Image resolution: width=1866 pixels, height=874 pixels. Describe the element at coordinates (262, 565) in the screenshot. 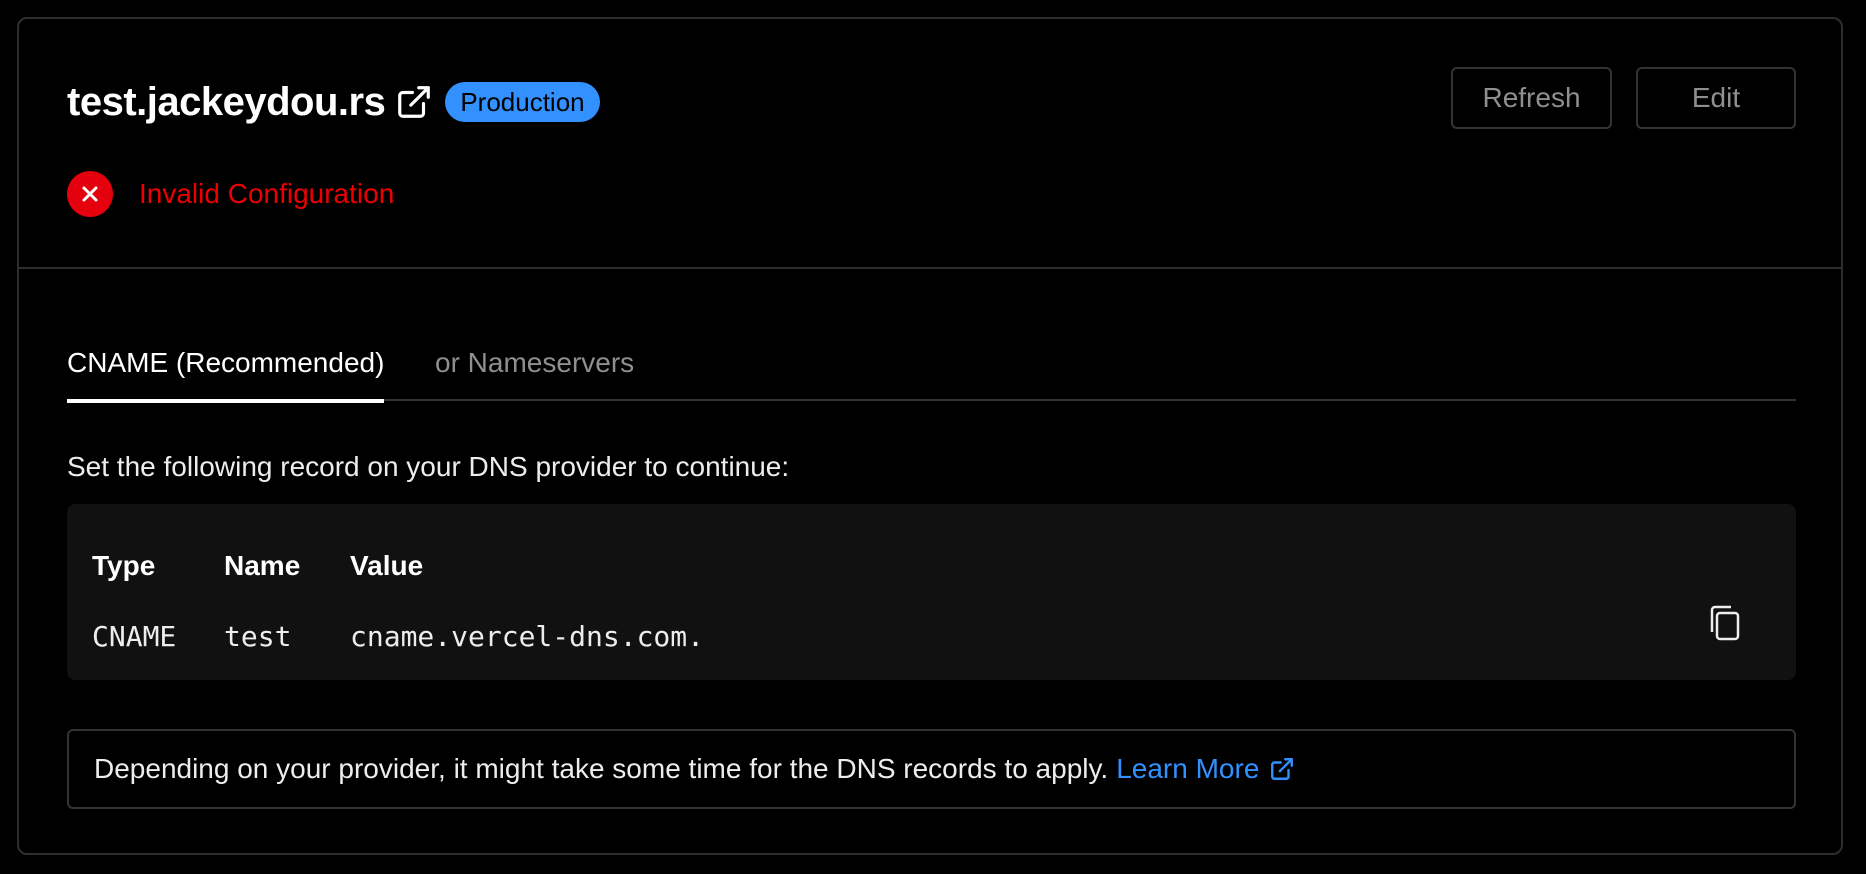

I see `name-header: Name` at that location.